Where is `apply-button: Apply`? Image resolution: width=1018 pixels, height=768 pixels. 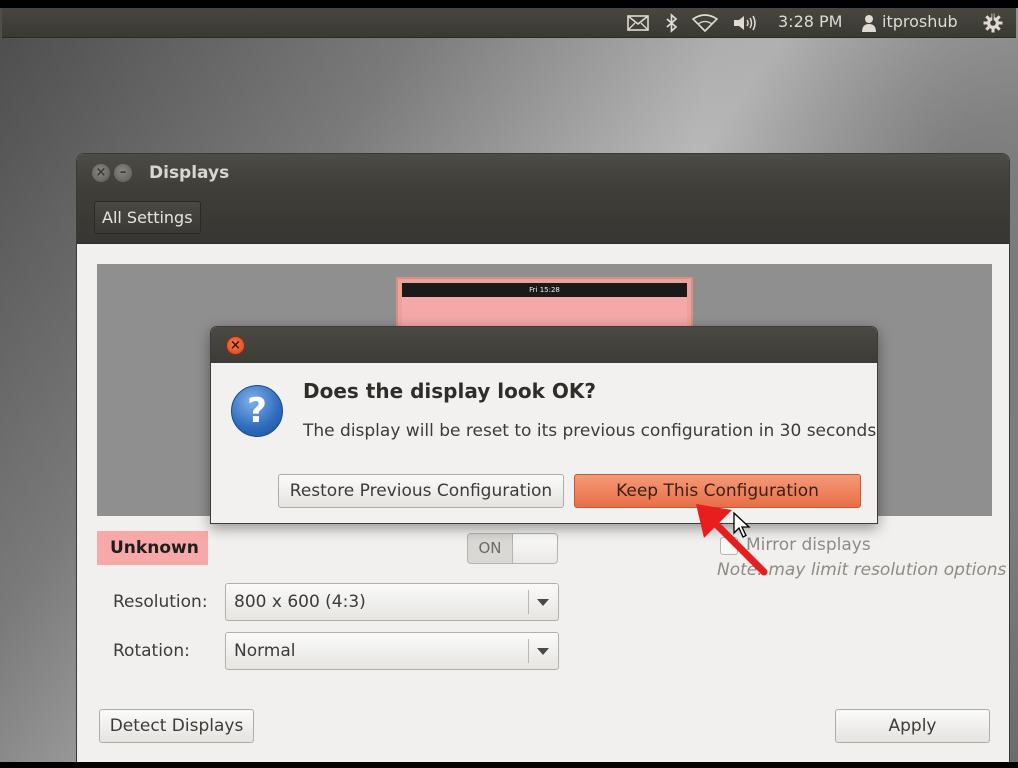 apply-button: Apply is located at coordinates (912, 726).